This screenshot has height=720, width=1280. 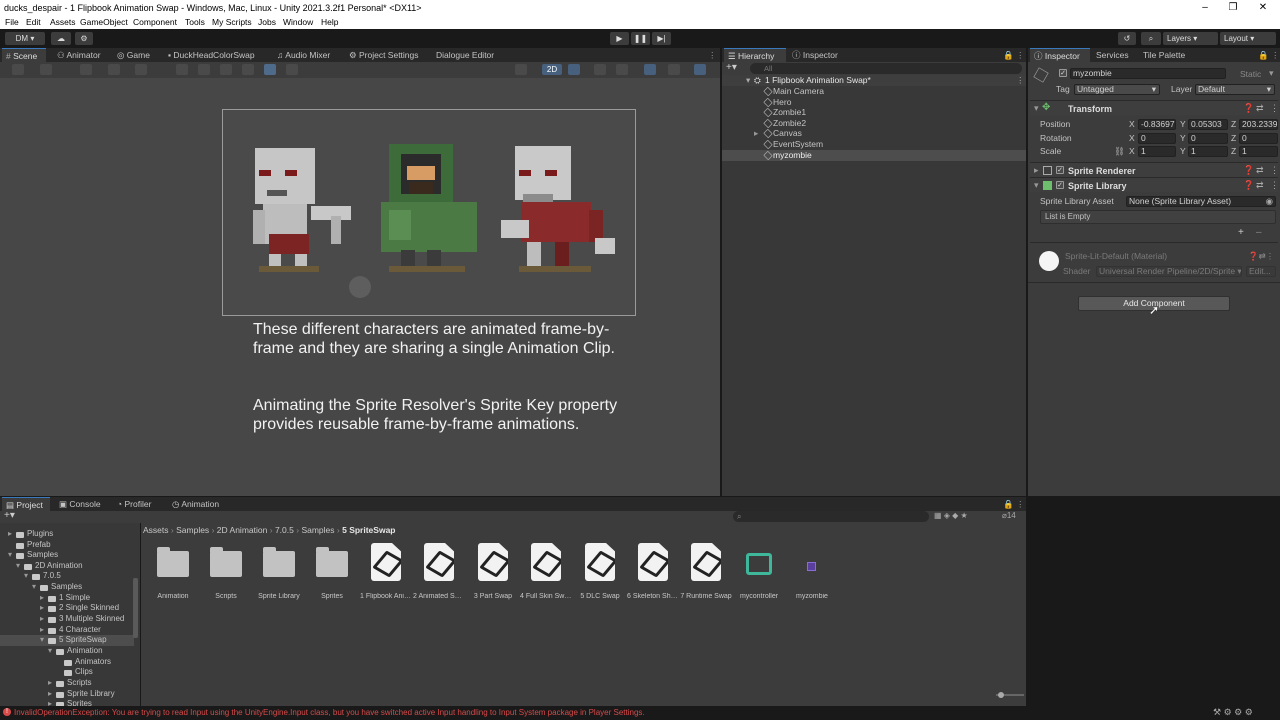 What do you see at coordinates (640, 38) in the screenshot?
I see `pause-button: ❚❚` at bounding box center [640, 38].